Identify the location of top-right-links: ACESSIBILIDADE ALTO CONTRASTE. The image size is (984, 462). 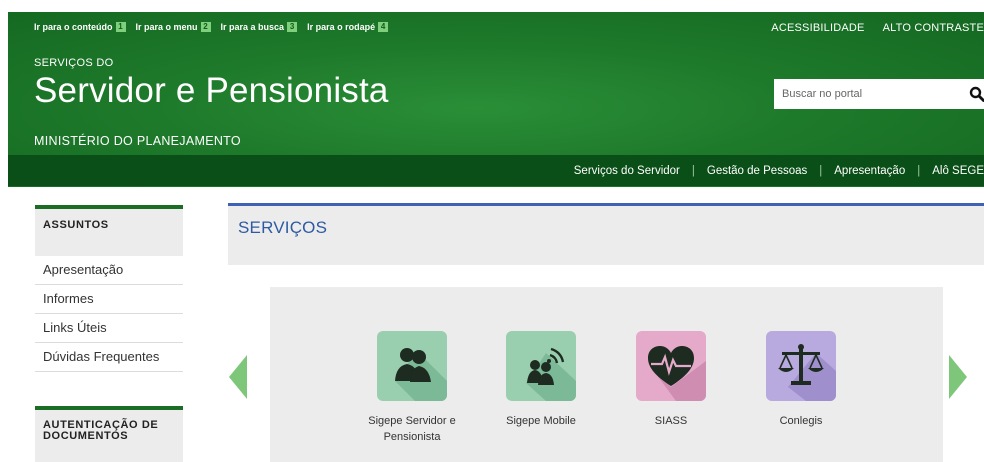
(877, 28).